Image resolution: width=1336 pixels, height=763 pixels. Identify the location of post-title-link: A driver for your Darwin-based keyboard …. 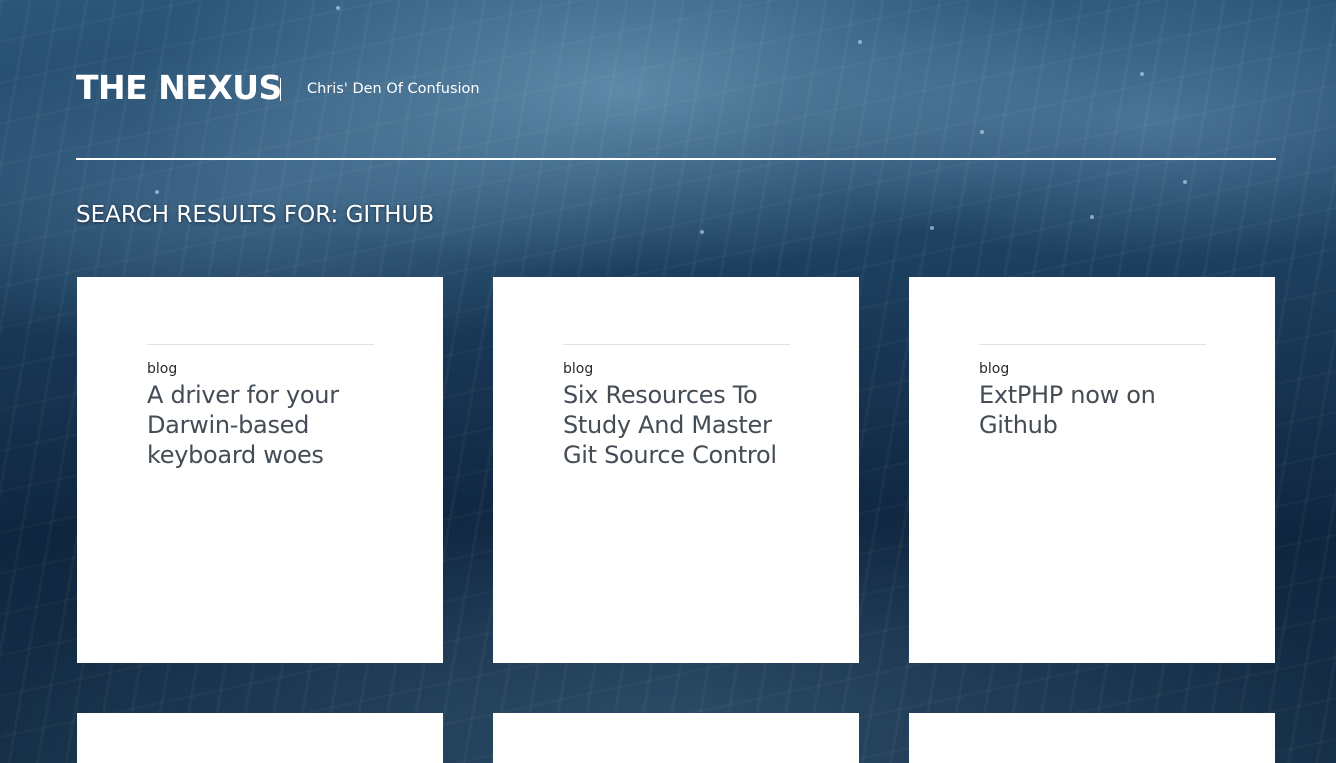
(267, 425).